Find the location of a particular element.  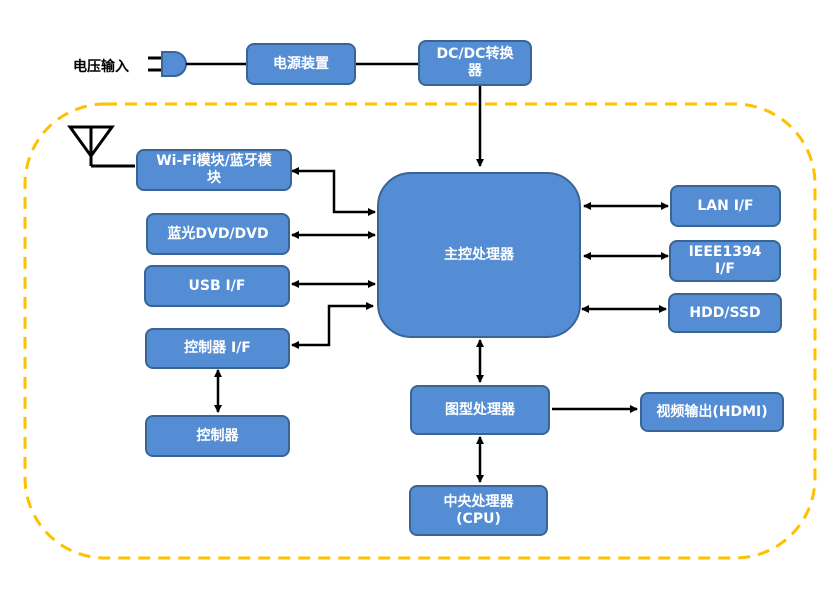

edge-wifi-main is located at coordinates (333, 191).